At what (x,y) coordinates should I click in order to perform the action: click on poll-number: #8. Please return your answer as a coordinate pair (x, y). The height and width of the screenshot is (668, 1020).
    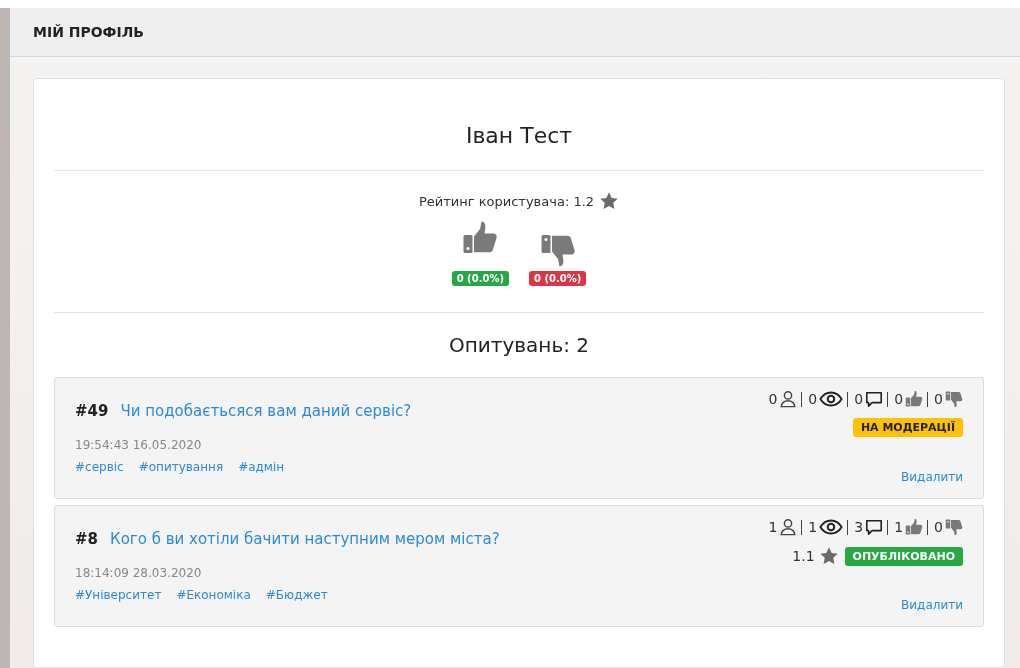
    Looking at the image, I should click on (86, 539).